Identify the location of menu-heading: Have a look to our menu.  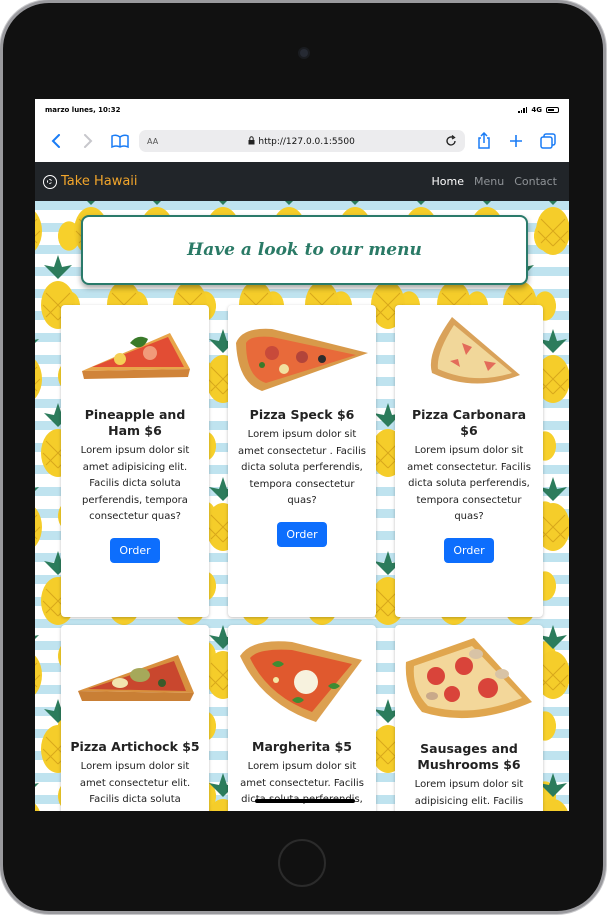
(304, 250).